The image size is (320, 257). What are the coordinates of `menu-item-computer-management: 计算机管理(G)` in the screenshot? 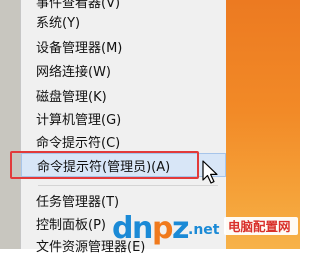 It's located at (123, 118).